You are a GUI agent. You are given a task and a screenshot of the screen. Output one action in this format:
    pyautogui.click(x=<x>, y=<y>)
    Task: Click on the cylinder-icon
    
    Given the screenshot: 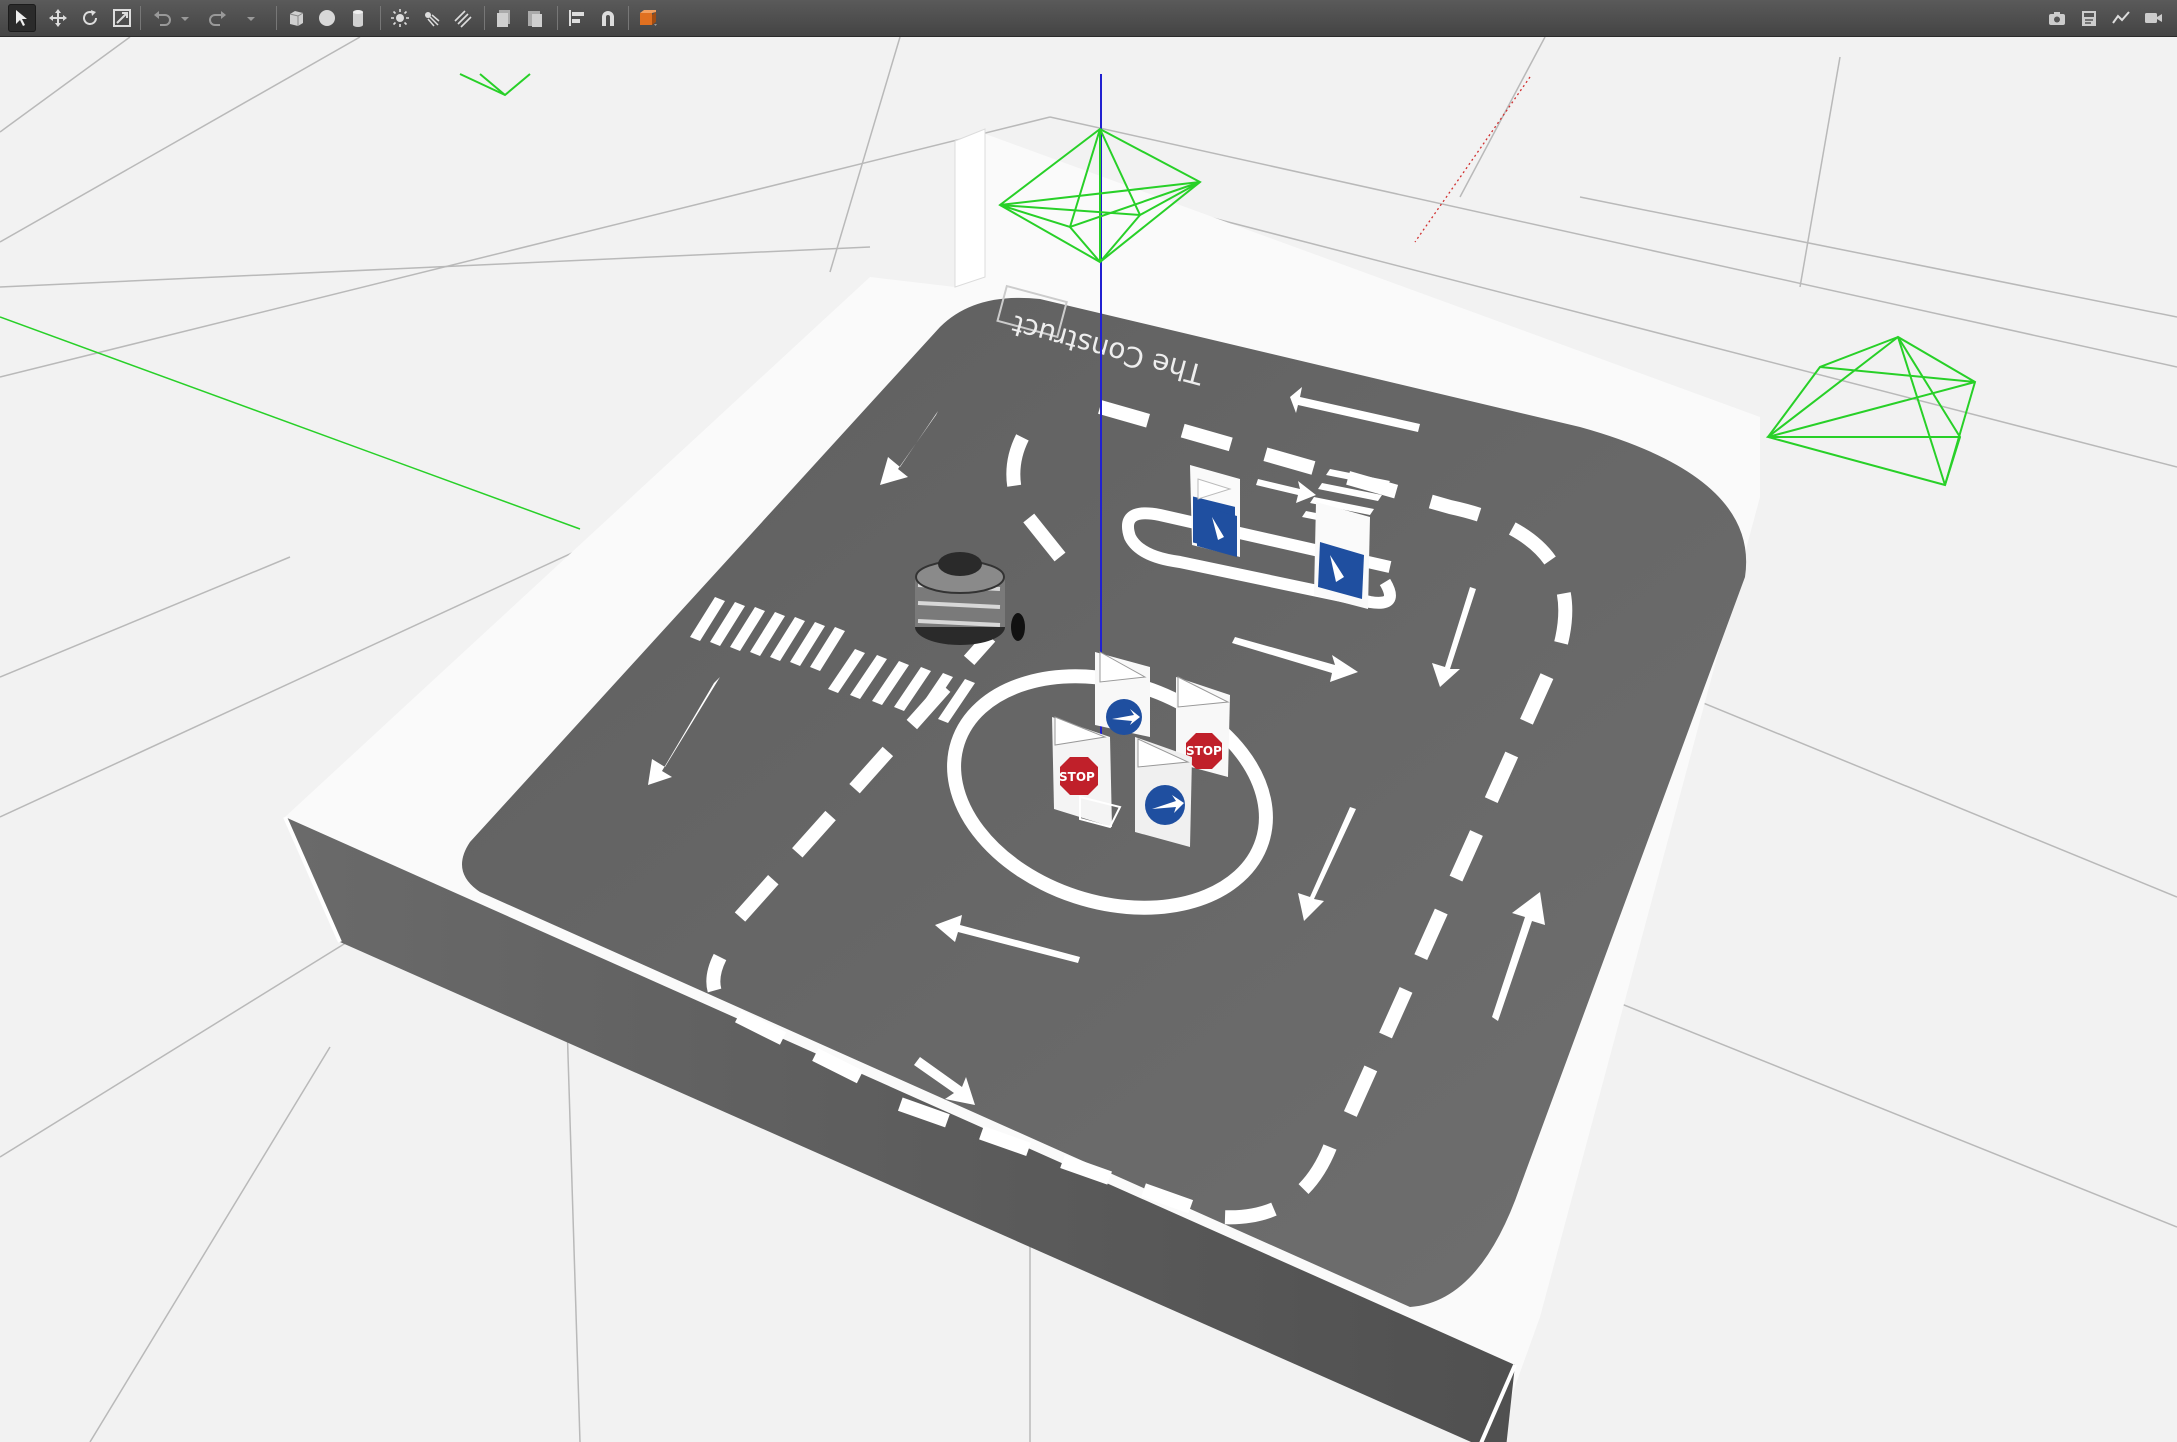 What is the action you would take?
    pyautogui.click(x=358, y=18)
    